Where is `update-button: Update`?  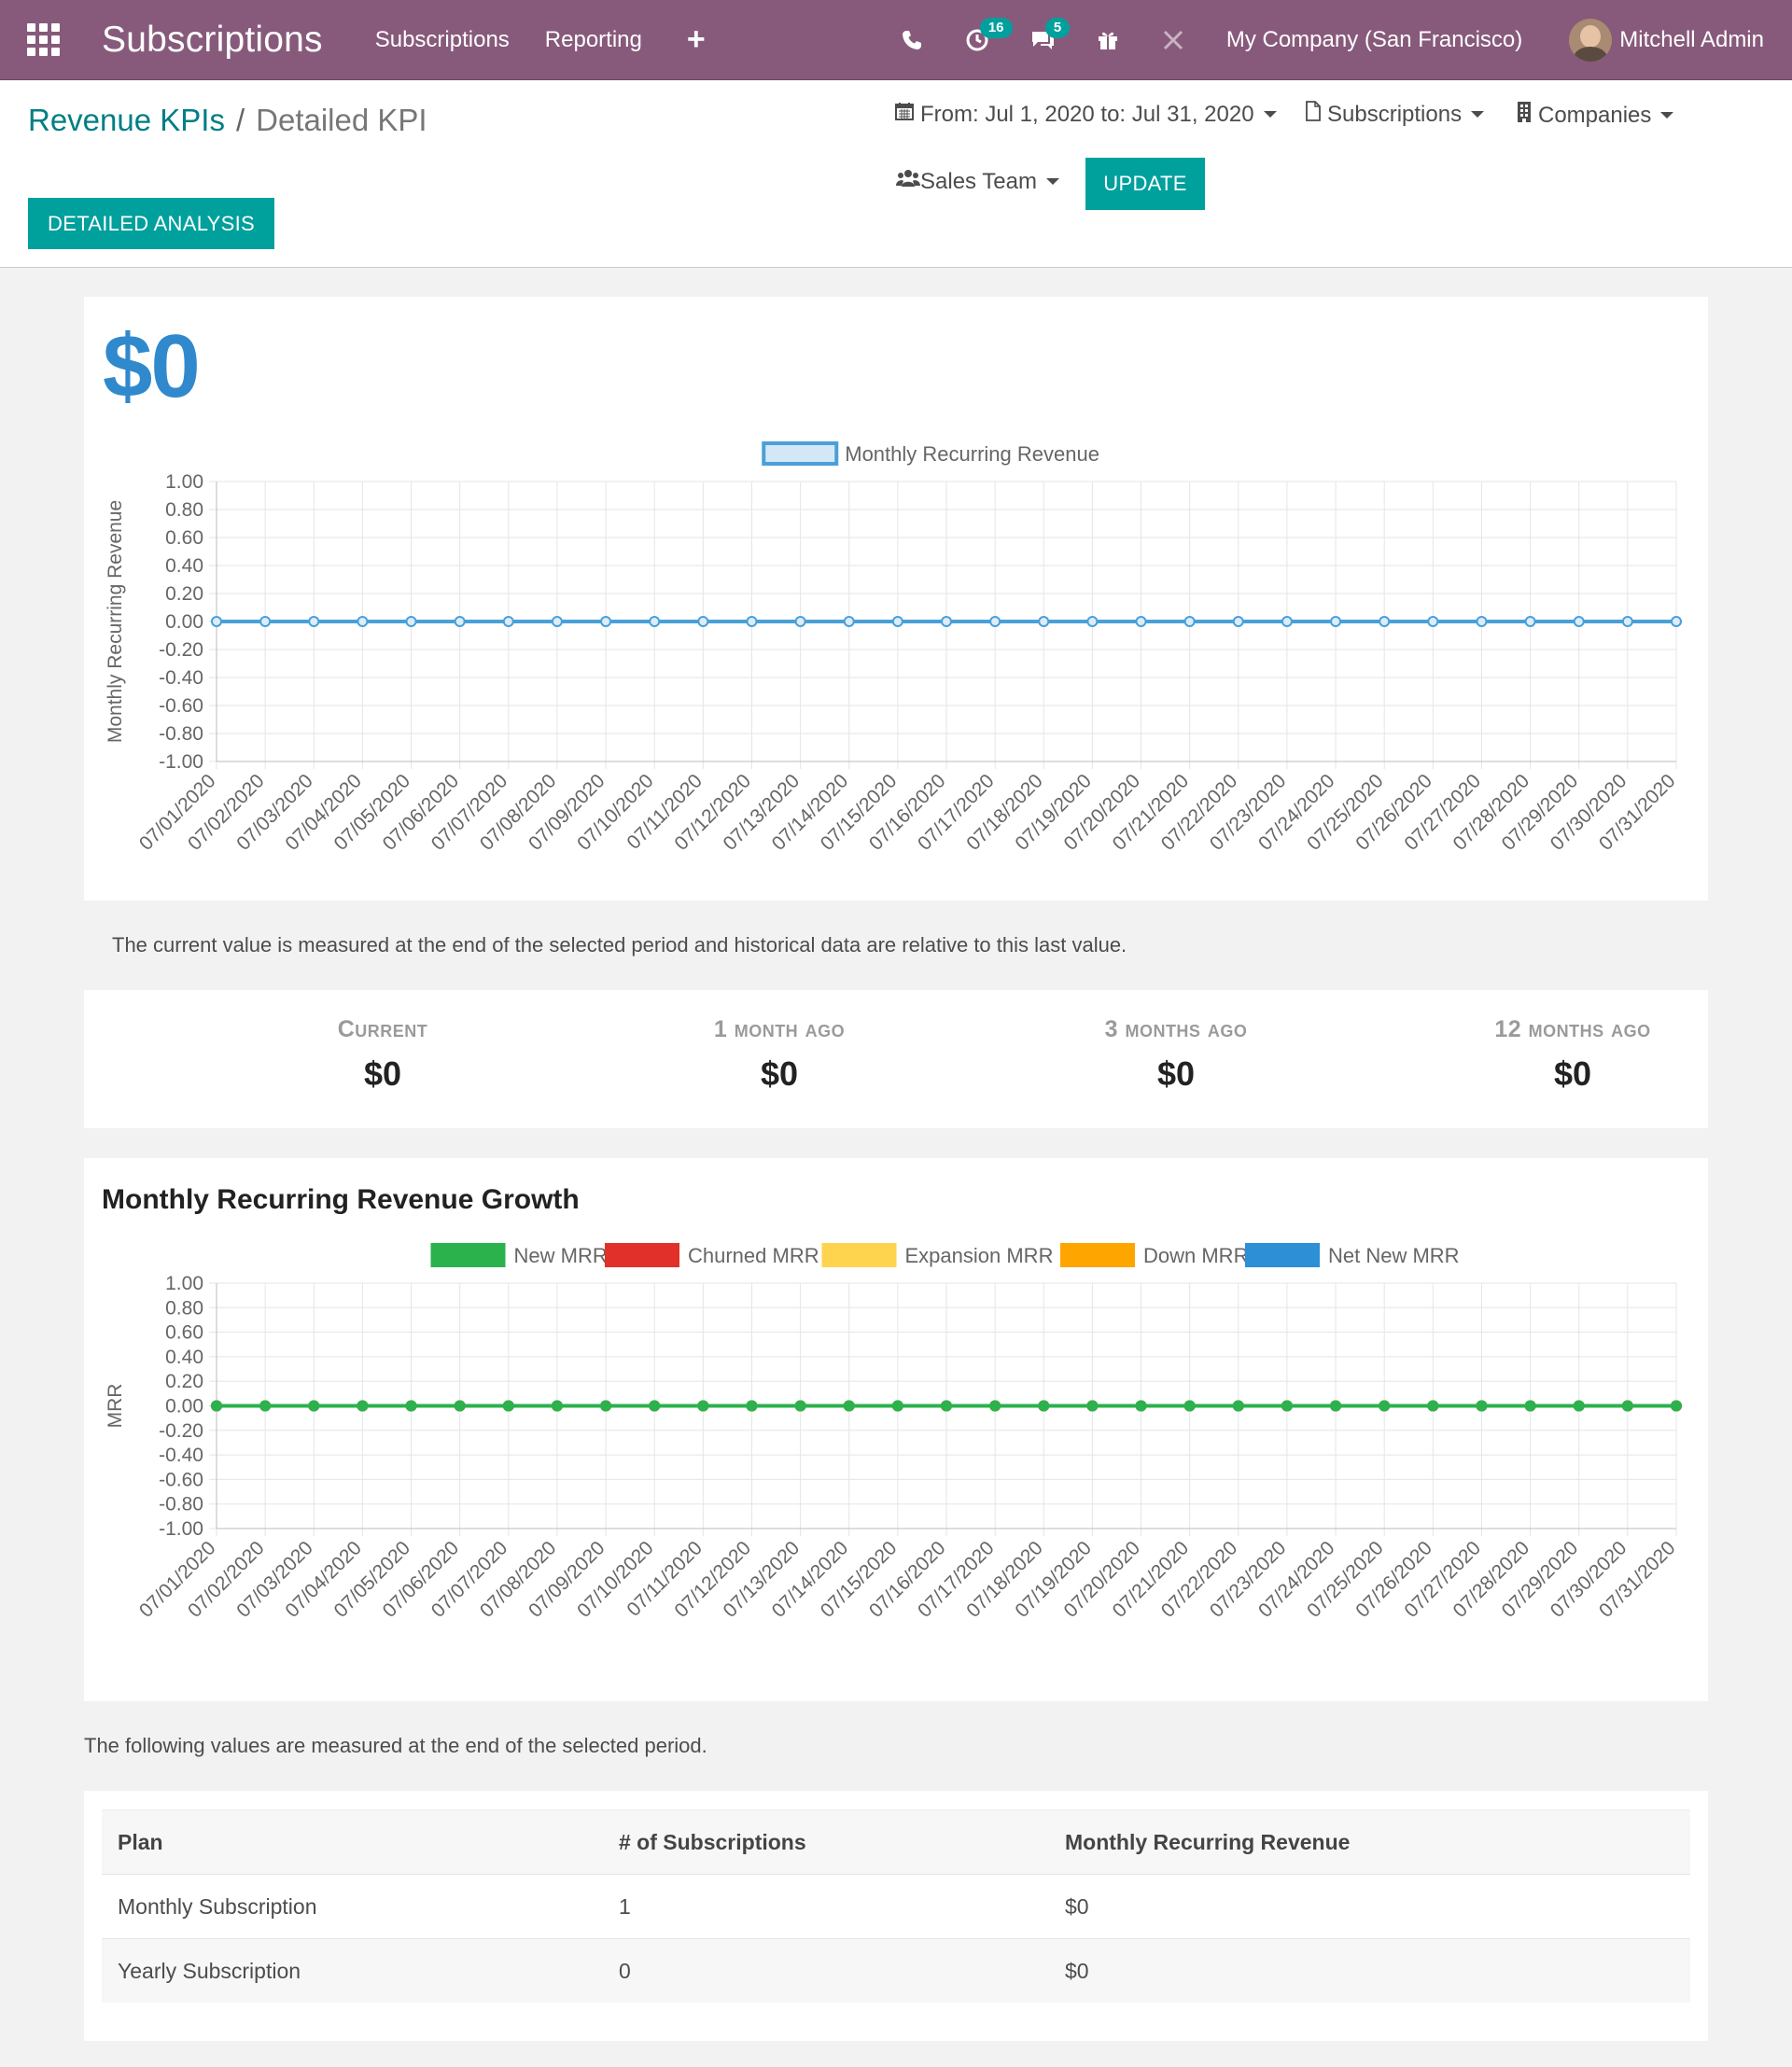
update-button: Update is located at coordinates (1145, 184).